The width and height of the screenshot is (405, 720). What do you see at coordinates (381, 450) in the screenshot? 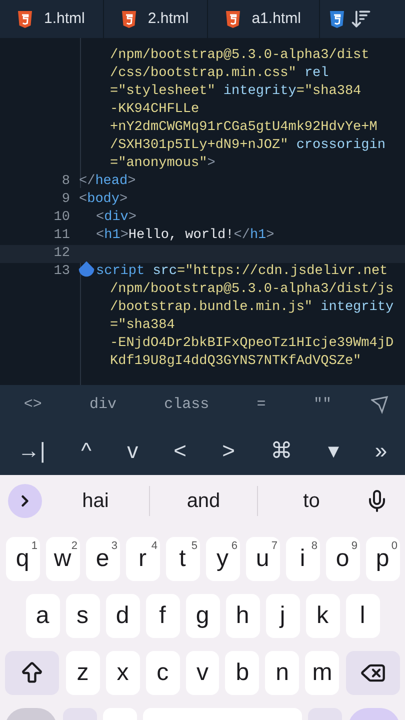
I see `navigation-key: »` at bounding box center [381, 450].